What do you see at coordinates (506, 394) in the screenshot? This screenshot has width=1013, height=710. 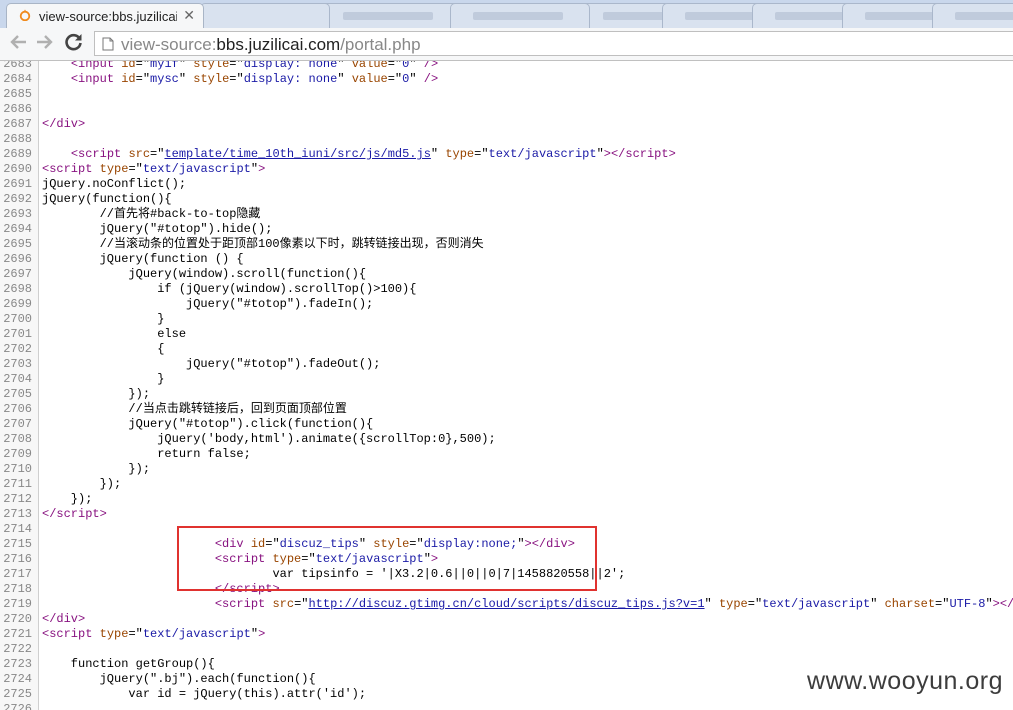 I see `source-line: 2705 });` at bounding box center [506, 394].